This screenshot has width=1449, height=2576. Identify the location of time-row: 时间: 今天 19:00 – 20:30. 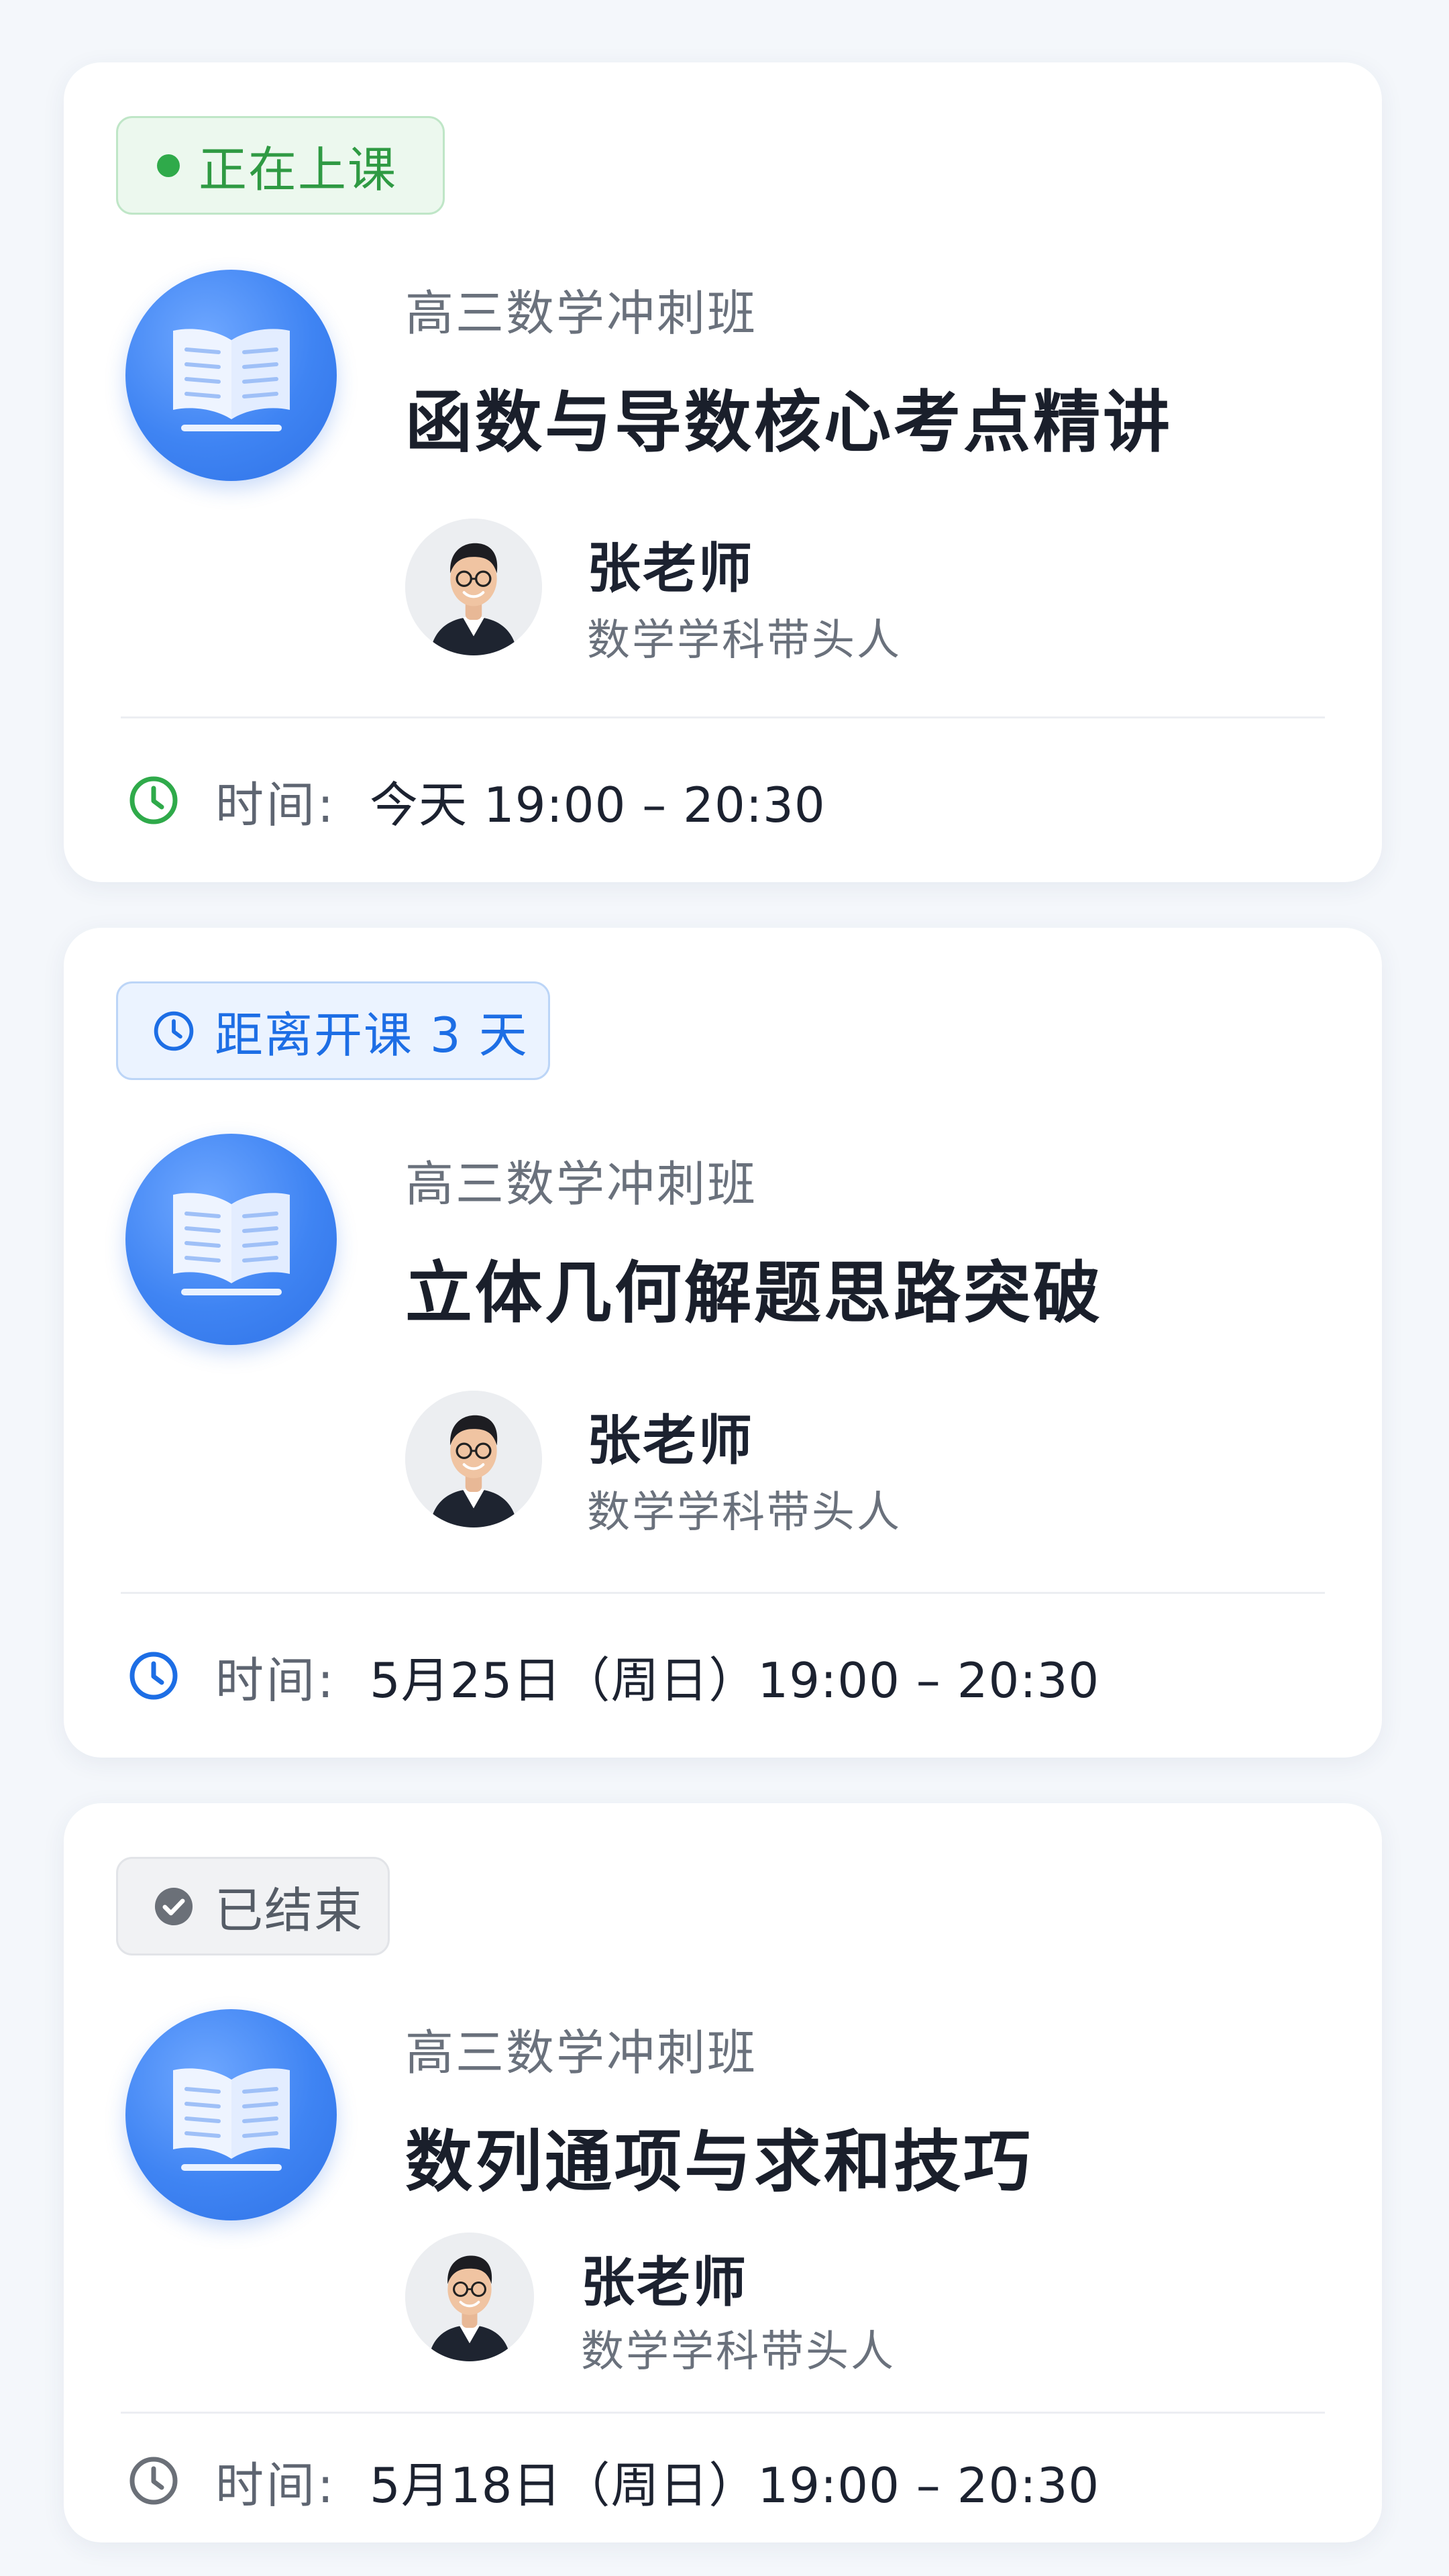
(475, 801).